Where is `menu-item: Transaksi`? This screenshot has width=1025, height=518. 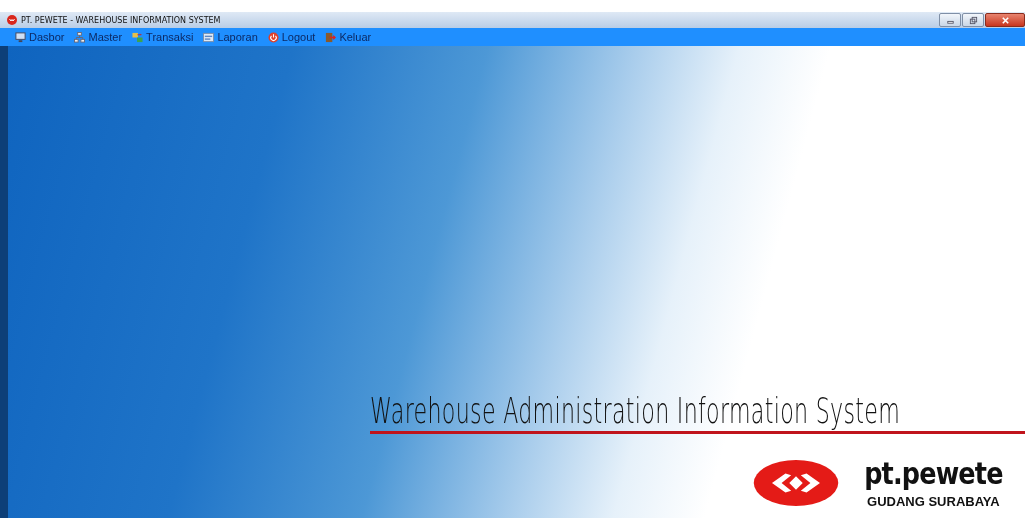 menu-item: Transaksi is located at coordinates (163, 37).